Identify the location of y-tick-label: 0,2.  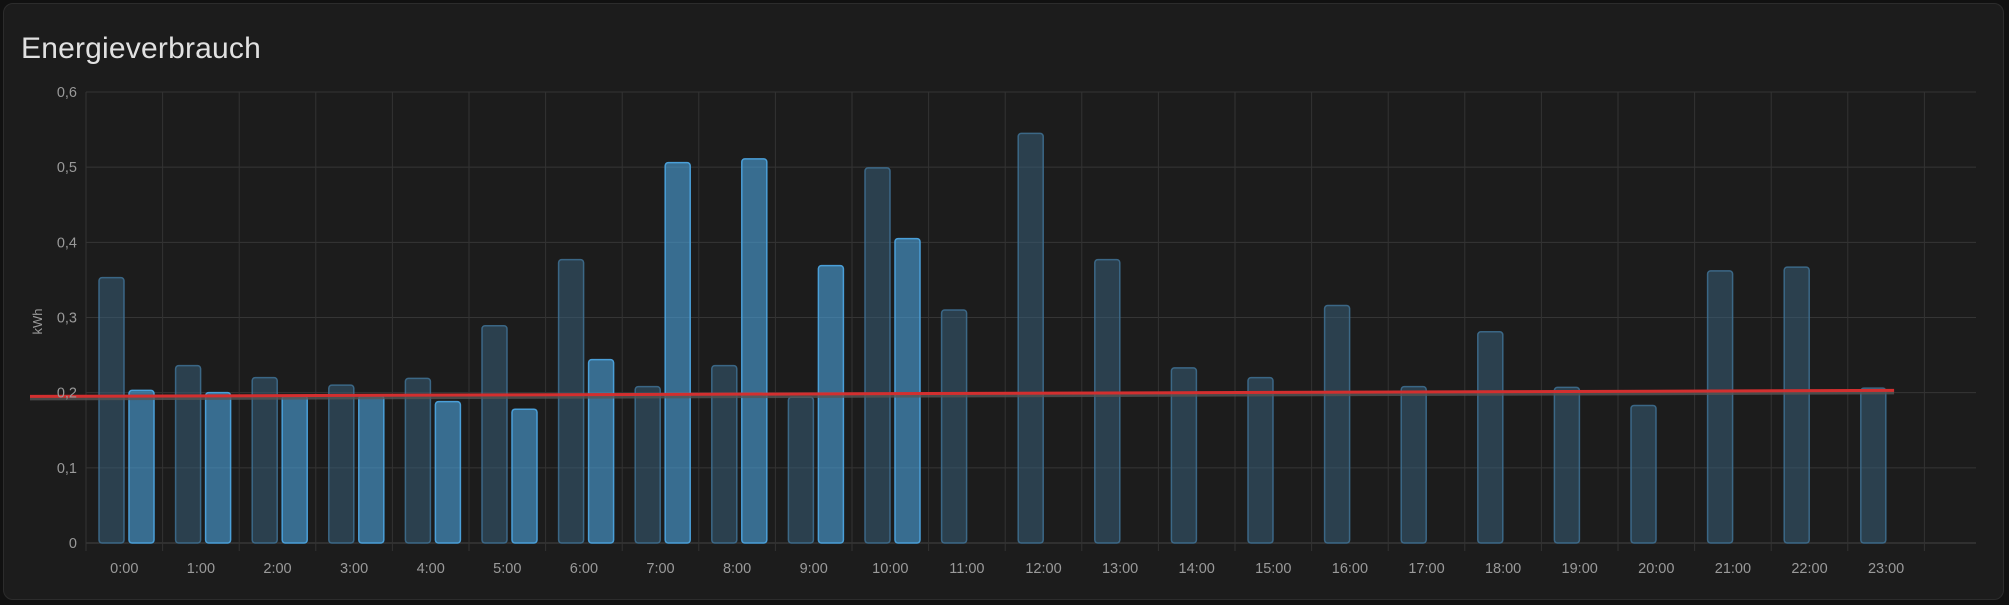
(67, 394).